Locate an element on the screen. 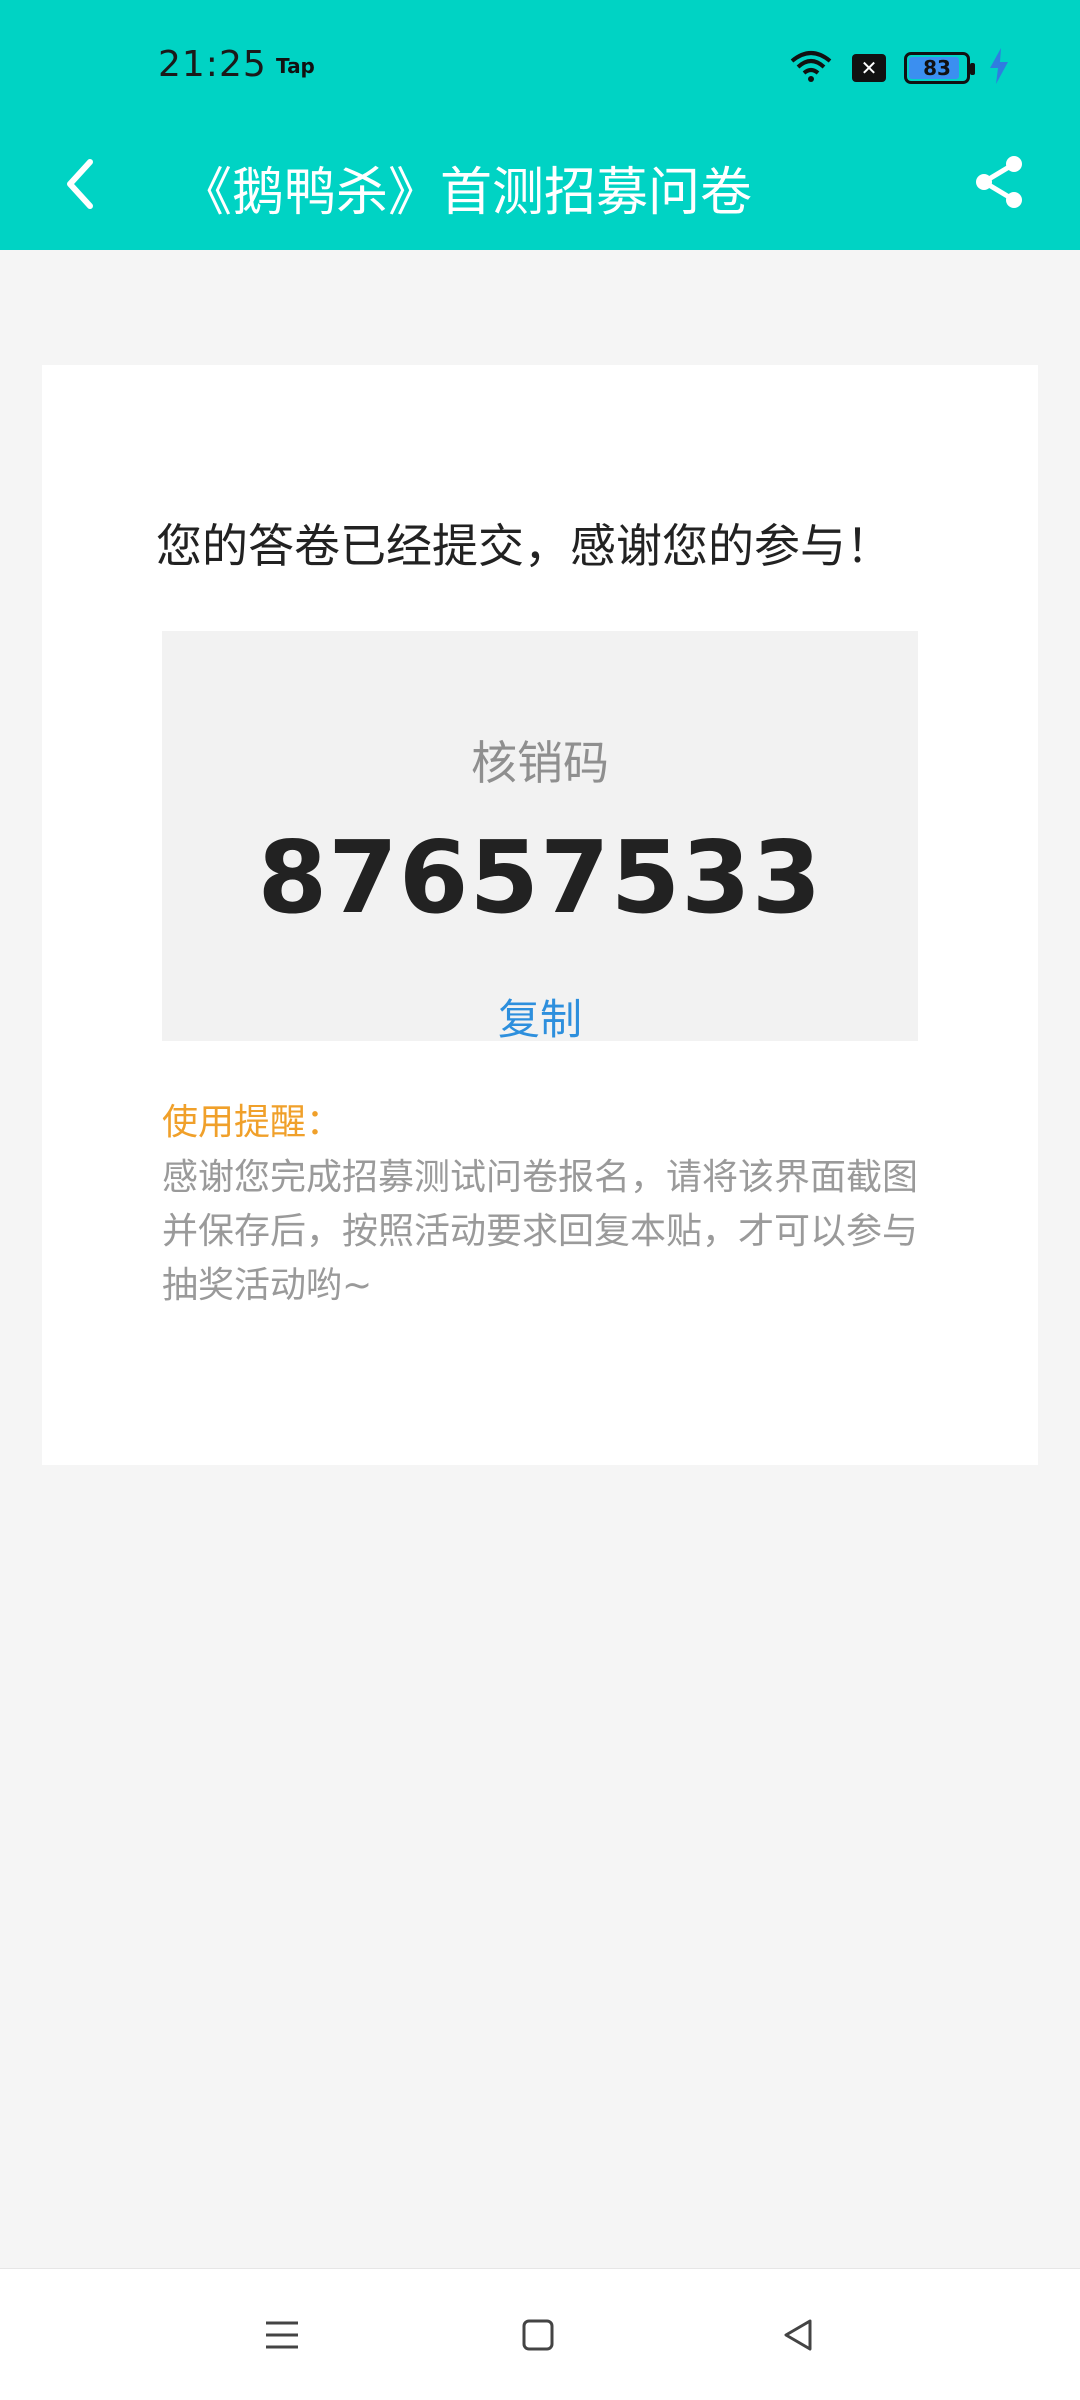 The image size is (1080, 2400). share-icon is located at coordinates (999, 182).